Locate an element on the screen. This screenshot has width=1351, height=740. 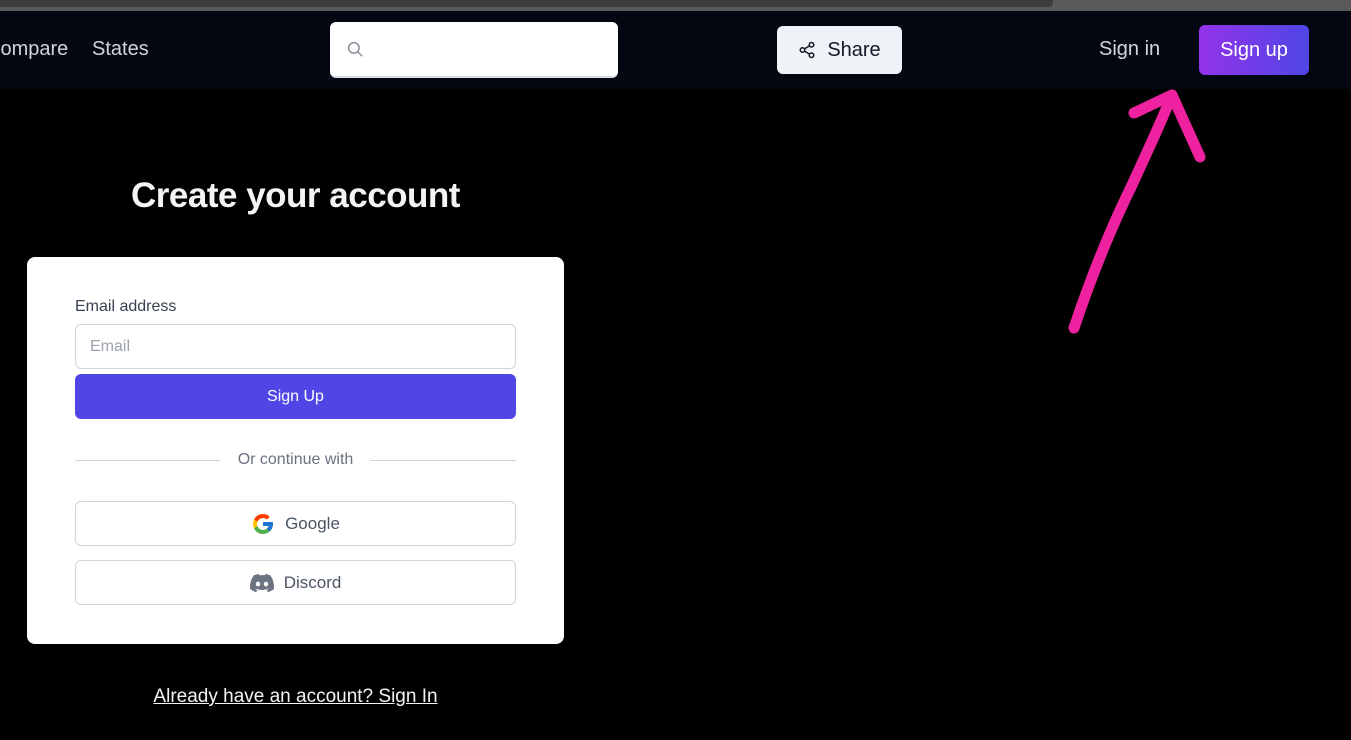
google-label: Google is located at coordinates (312, 523).